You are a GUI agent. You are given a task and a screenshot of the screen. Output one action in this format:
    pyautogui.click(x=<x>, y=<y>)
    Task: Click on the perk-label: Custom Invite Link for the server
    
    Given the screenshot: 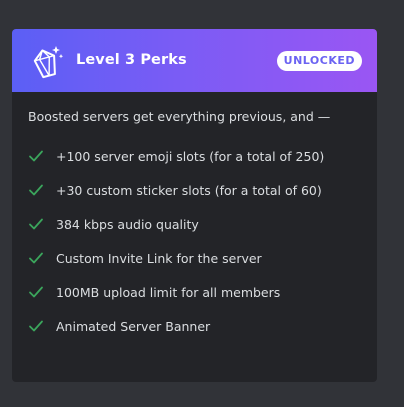 What is the action you would take?
    pyautogui.click(x=159, y=258)
    